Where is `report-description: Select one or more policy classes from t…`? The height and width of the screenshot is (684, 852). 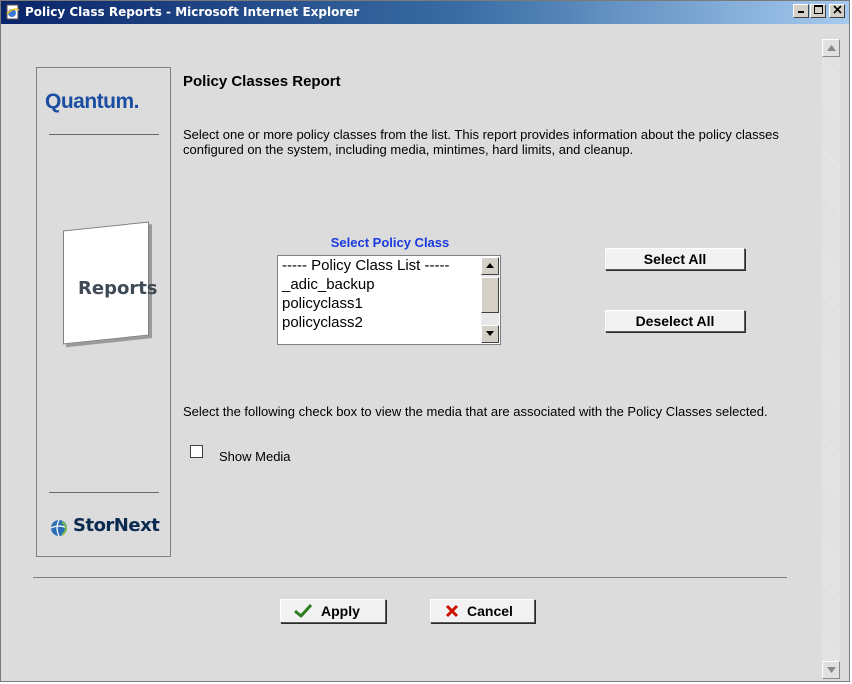 report-description: Select one or more policy classes from t… is located at coordinates (481, 142).